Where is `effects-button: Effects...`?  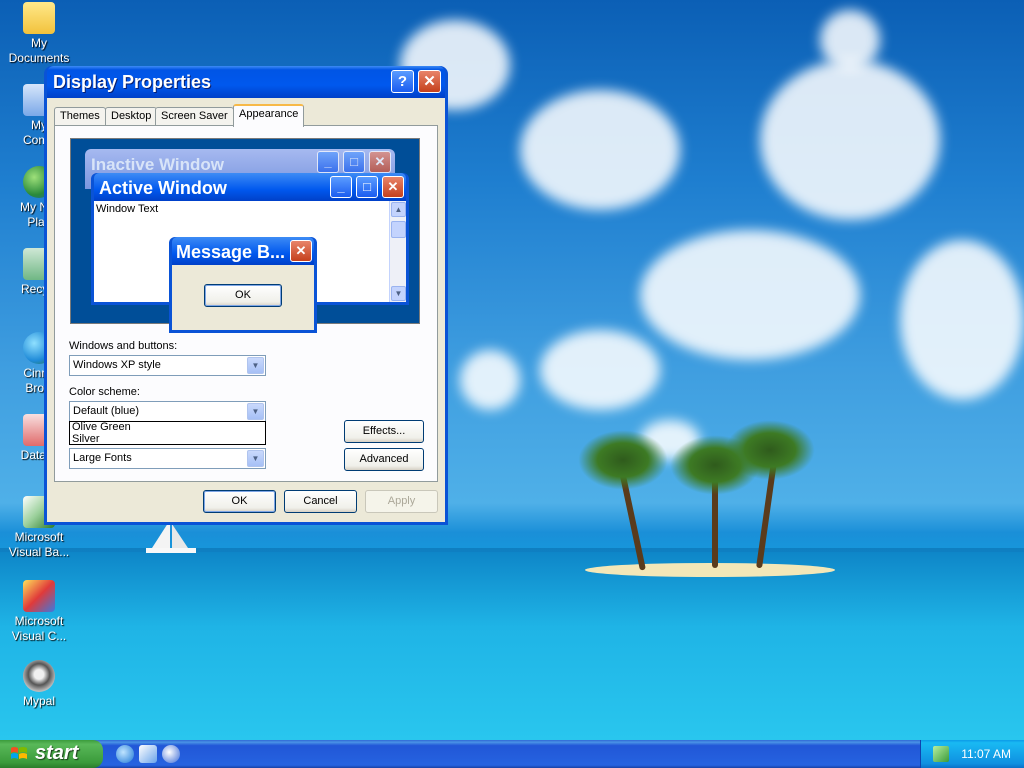 effects-button: Effects... is located at coordinates (384, 431).